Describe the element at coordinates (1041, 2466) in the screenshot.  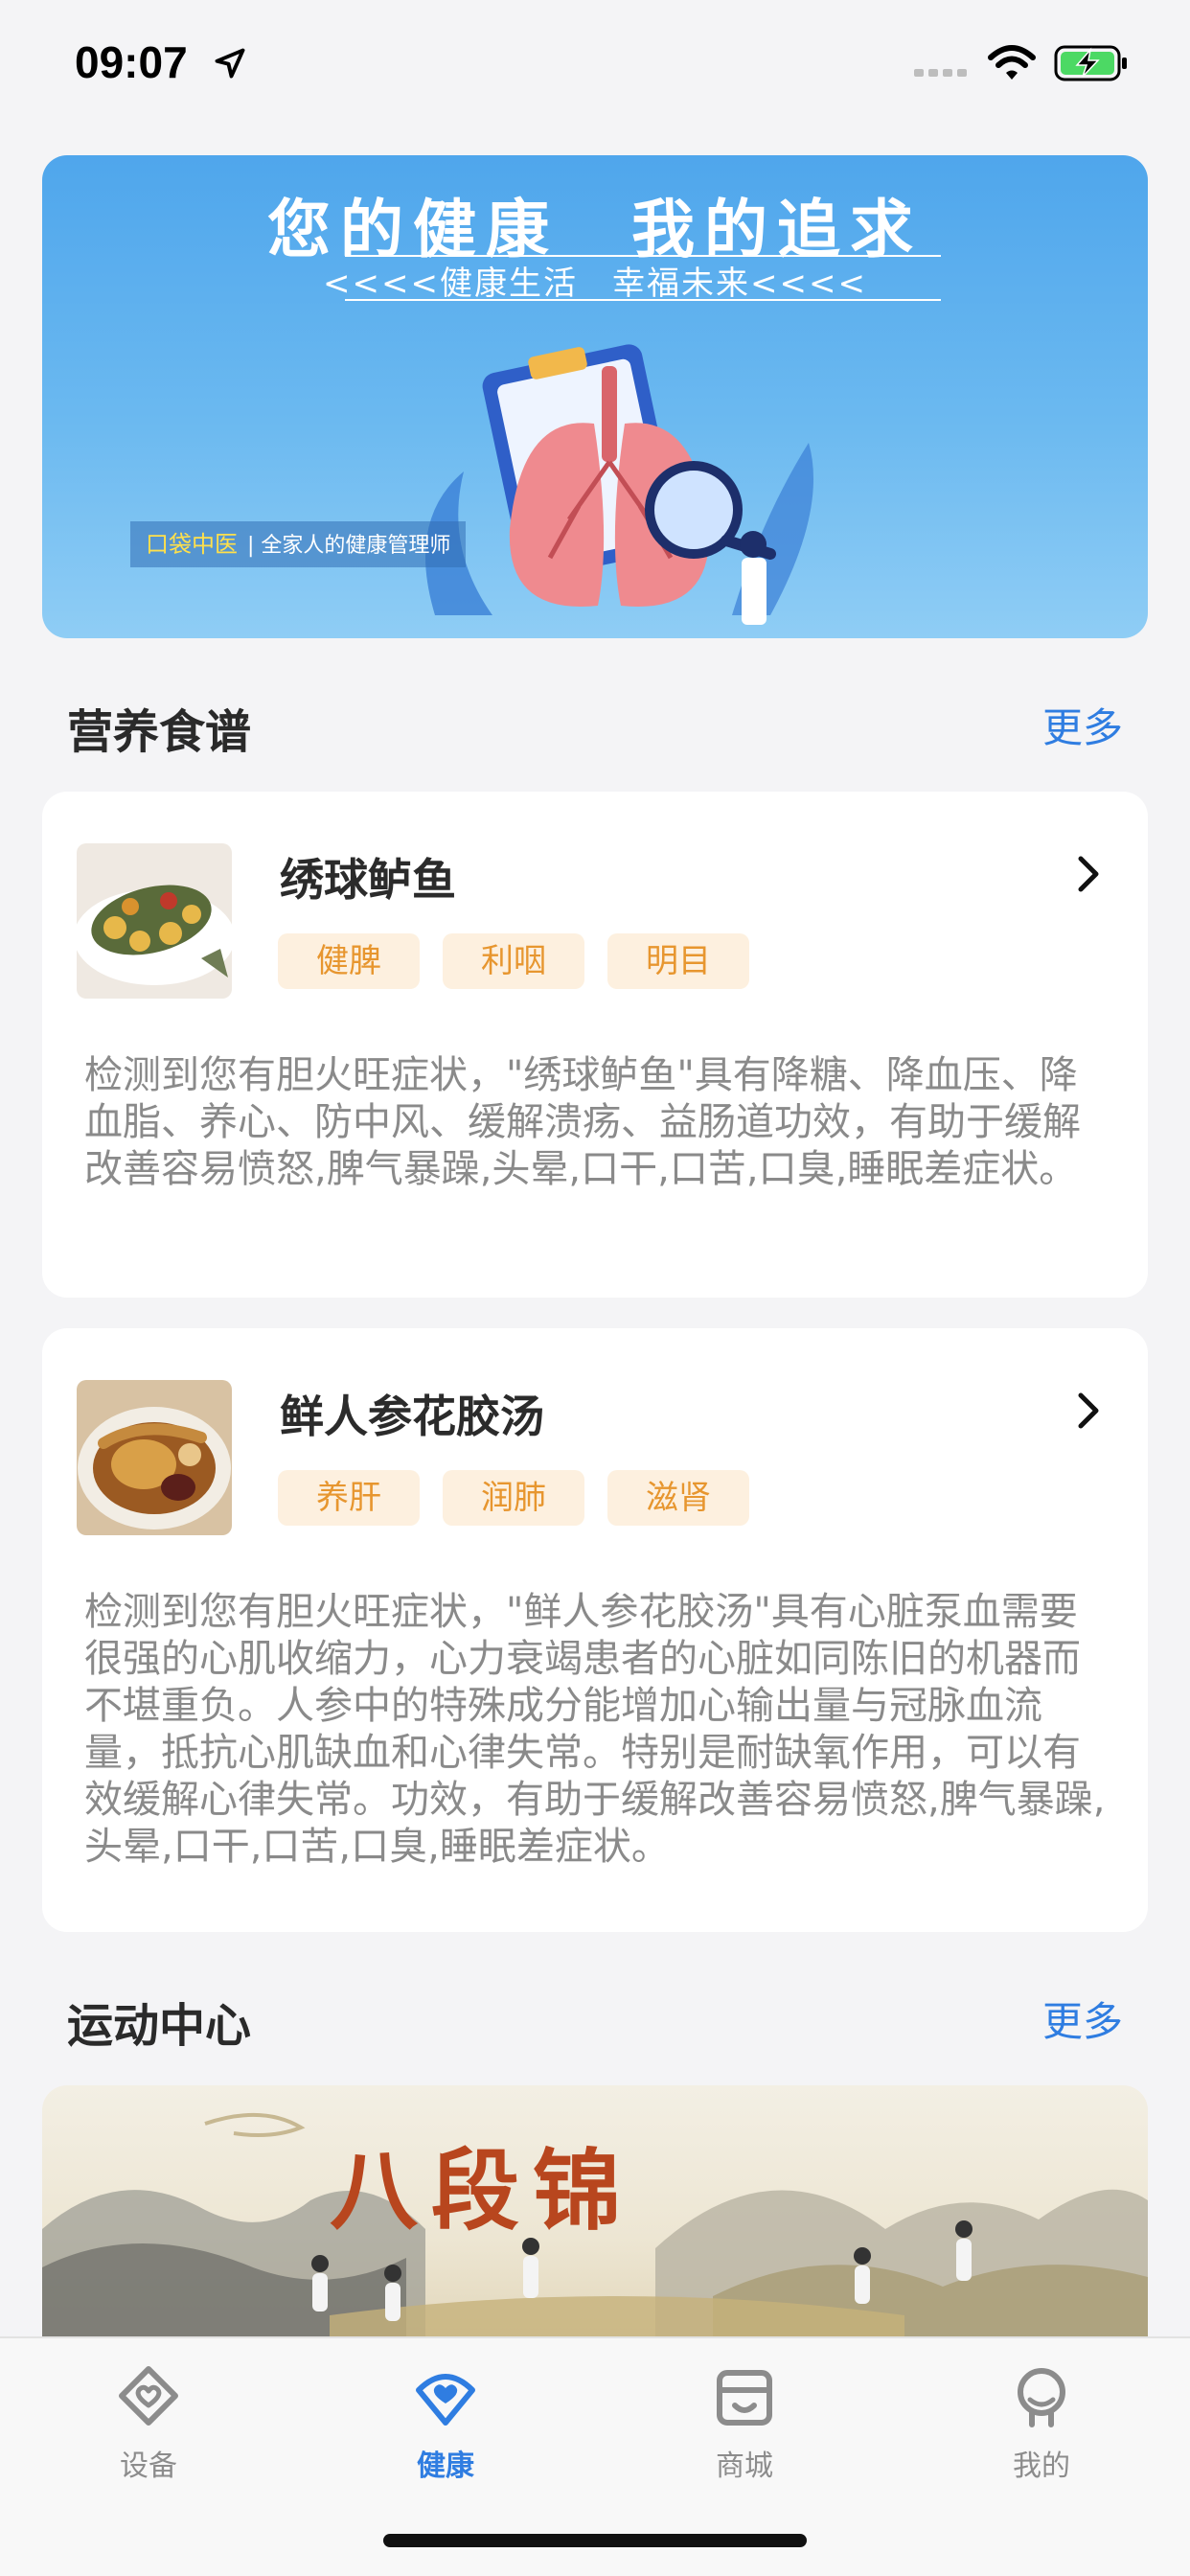
I see `tab-label: 我的` at that location.